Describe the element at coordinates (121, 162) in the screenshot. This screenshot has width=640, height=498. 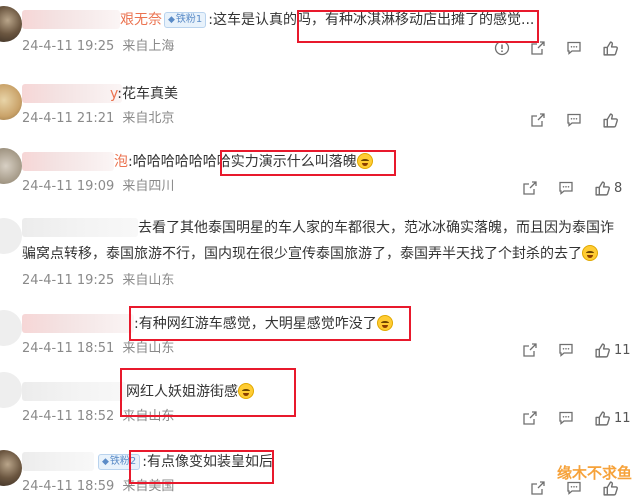
I see `username: 泡` at that location.